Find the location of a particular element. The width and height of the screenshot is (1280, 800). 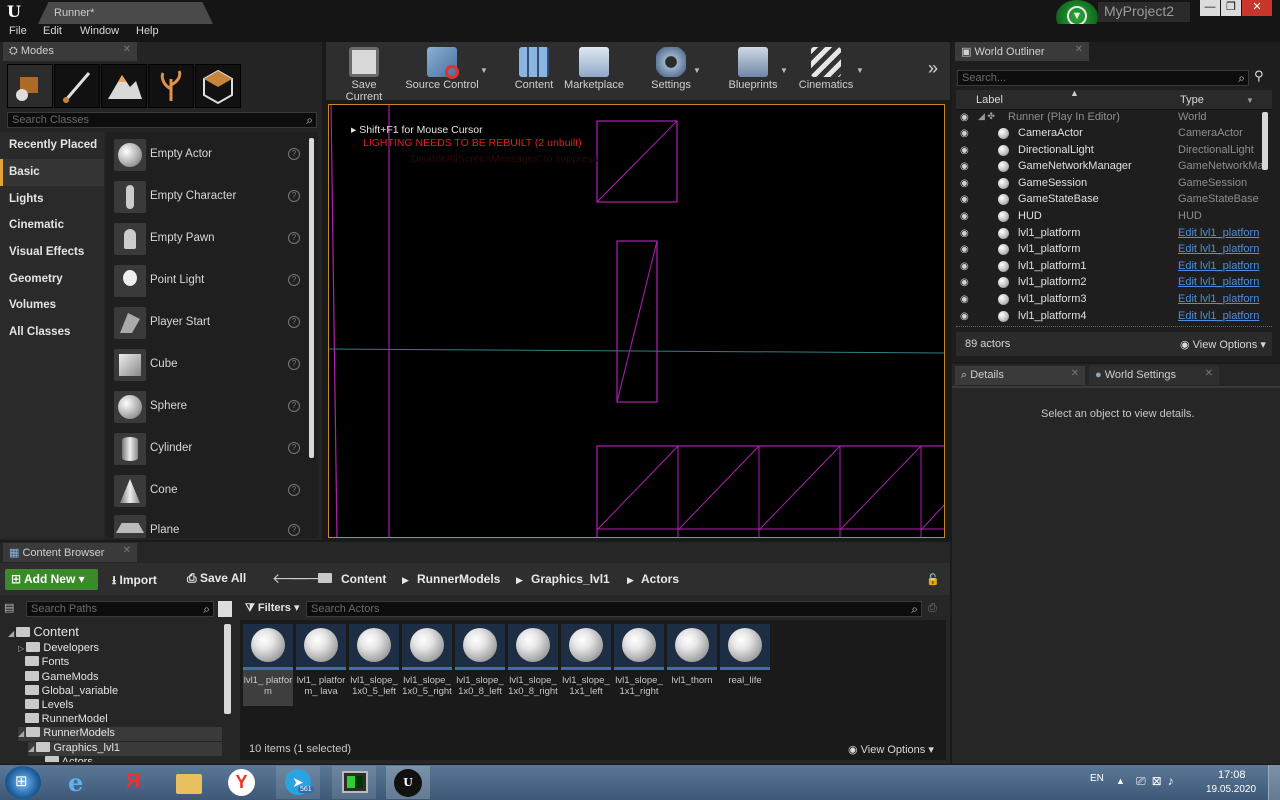

menu-window: Window is located at coordinates (99, 31).